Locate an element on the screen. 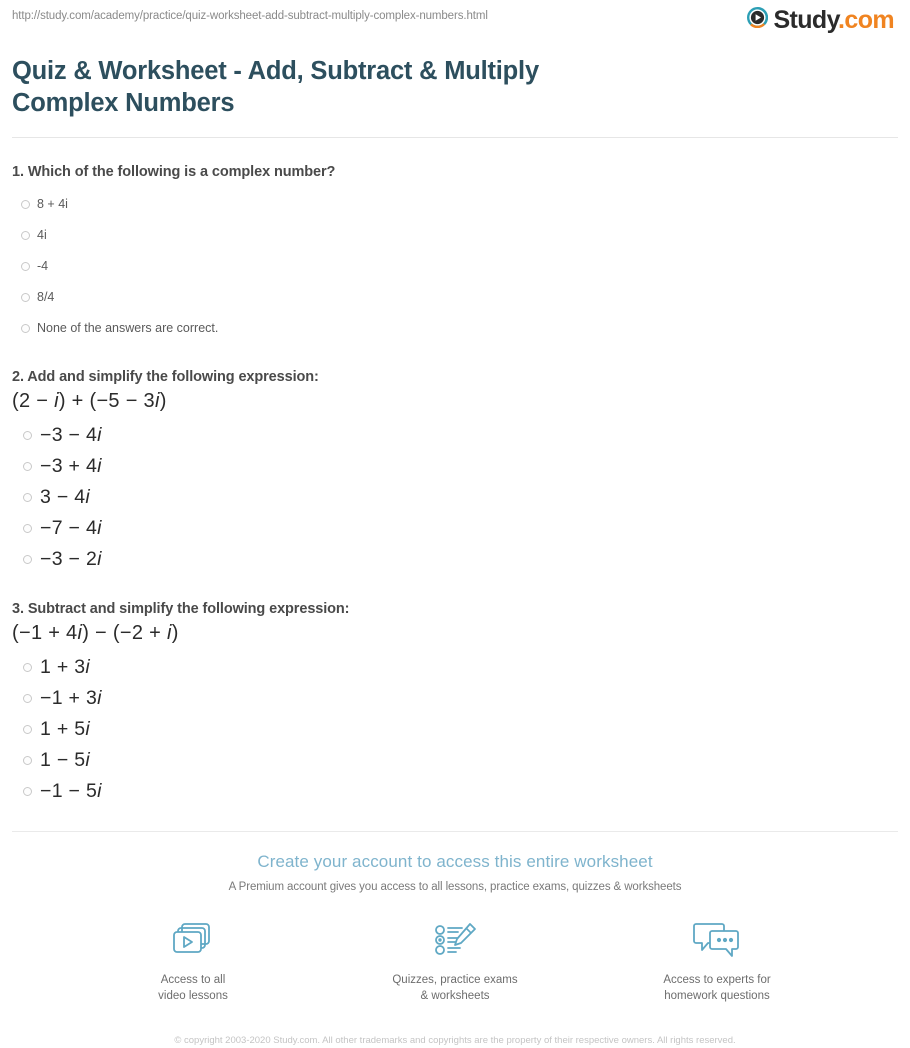  logo-wordmark: Study.com is located at coordinates (834, 19).